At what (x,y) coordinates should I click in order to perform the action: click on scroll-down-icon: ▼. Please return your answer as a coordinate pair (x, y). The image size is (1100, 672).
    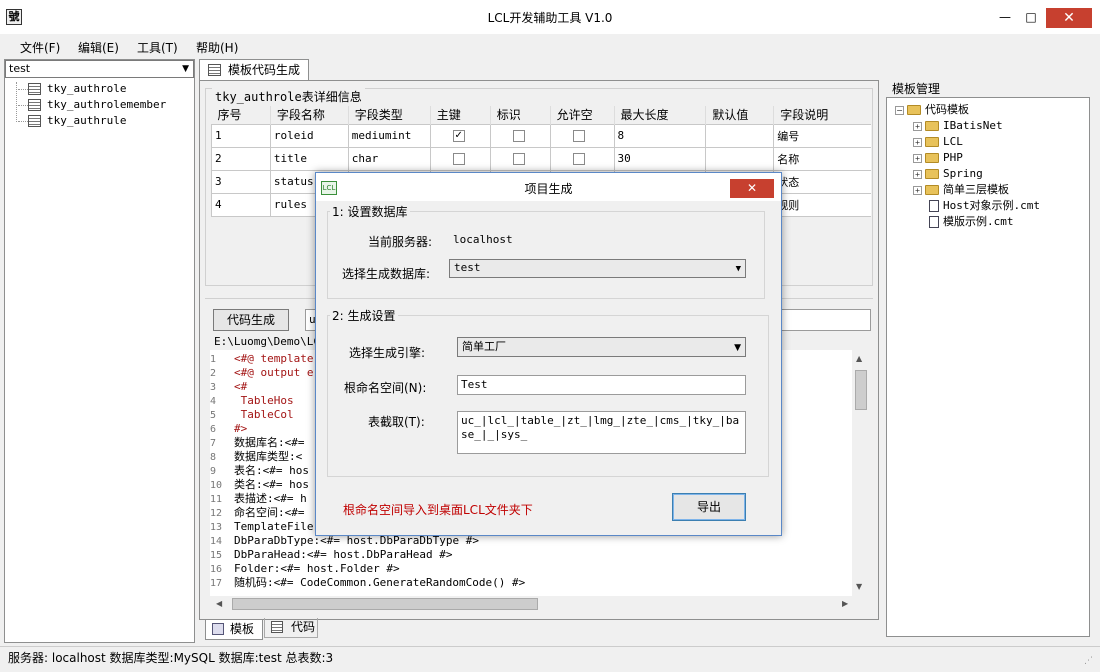
    Looking at the image, I should click on (859, 586).